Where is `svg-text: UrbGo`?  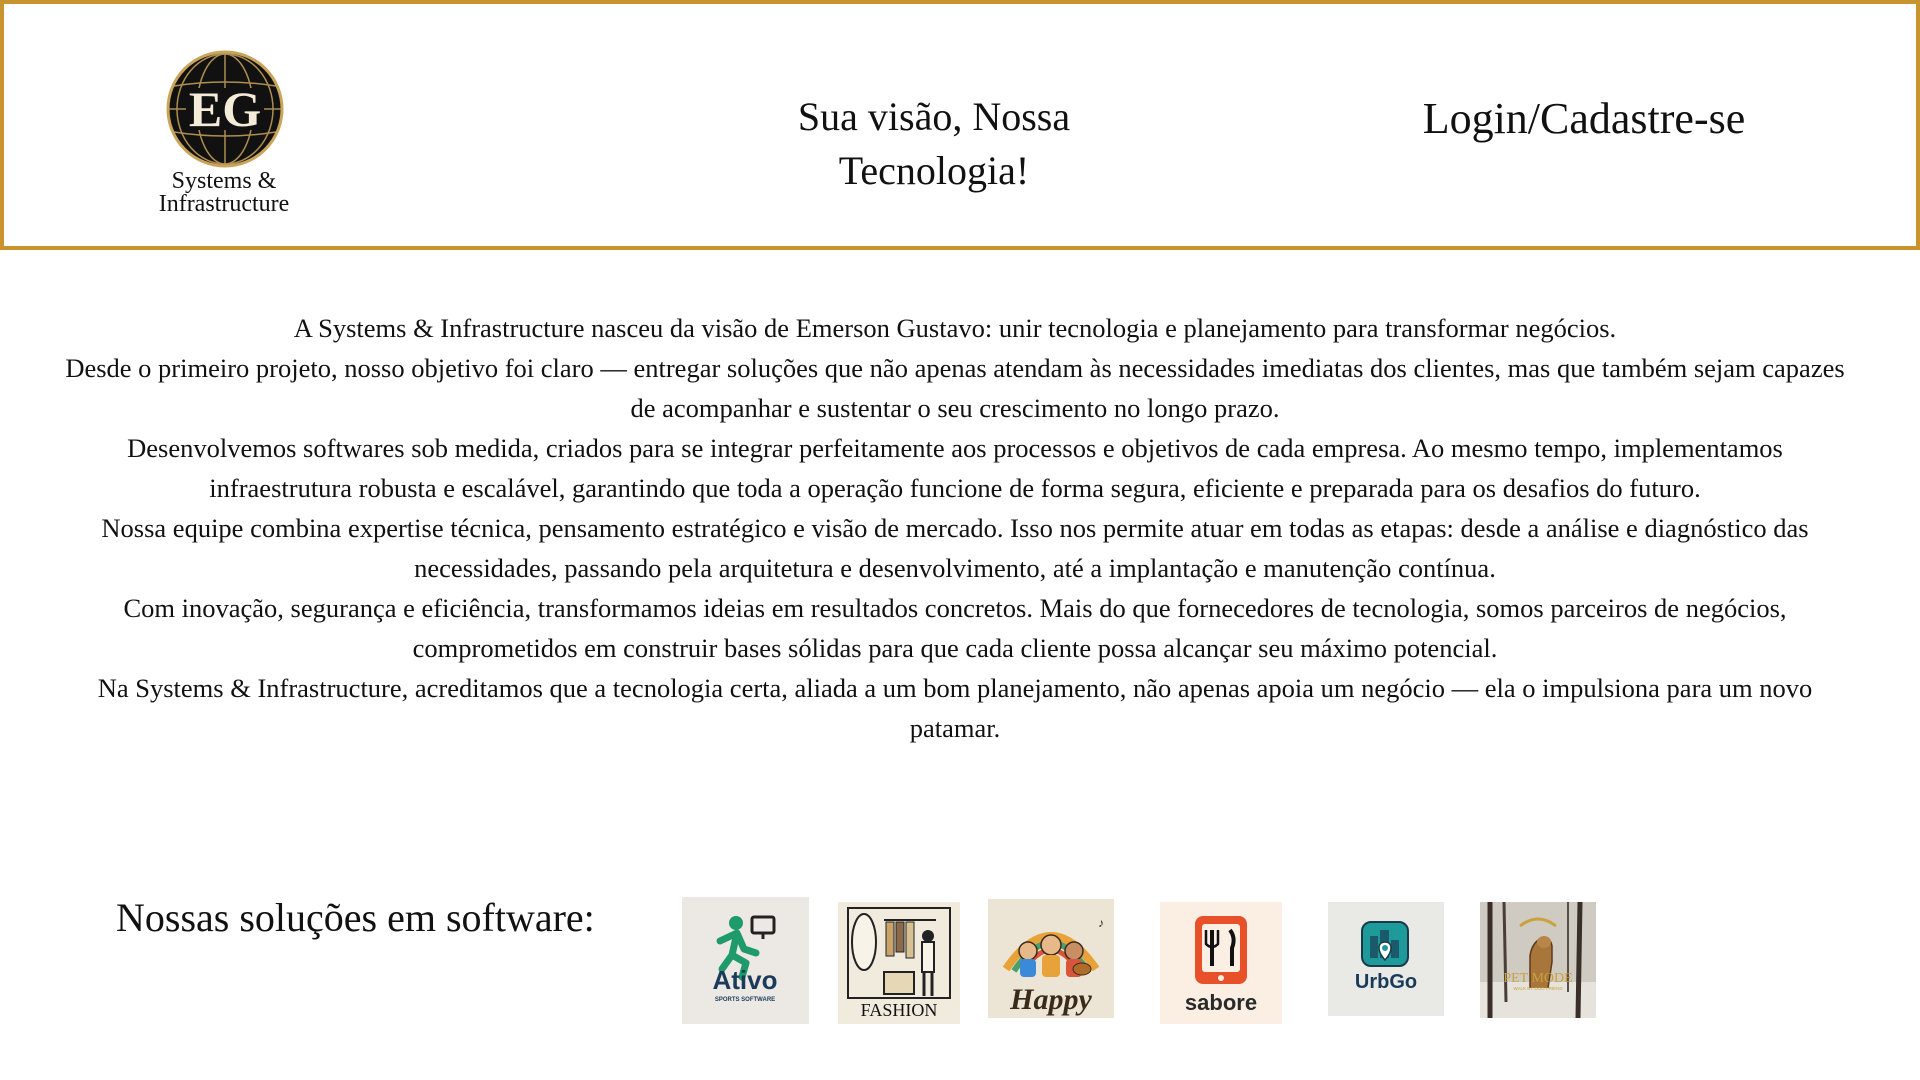 svg-text: UrbGo is located at coordinates (1386, 982).